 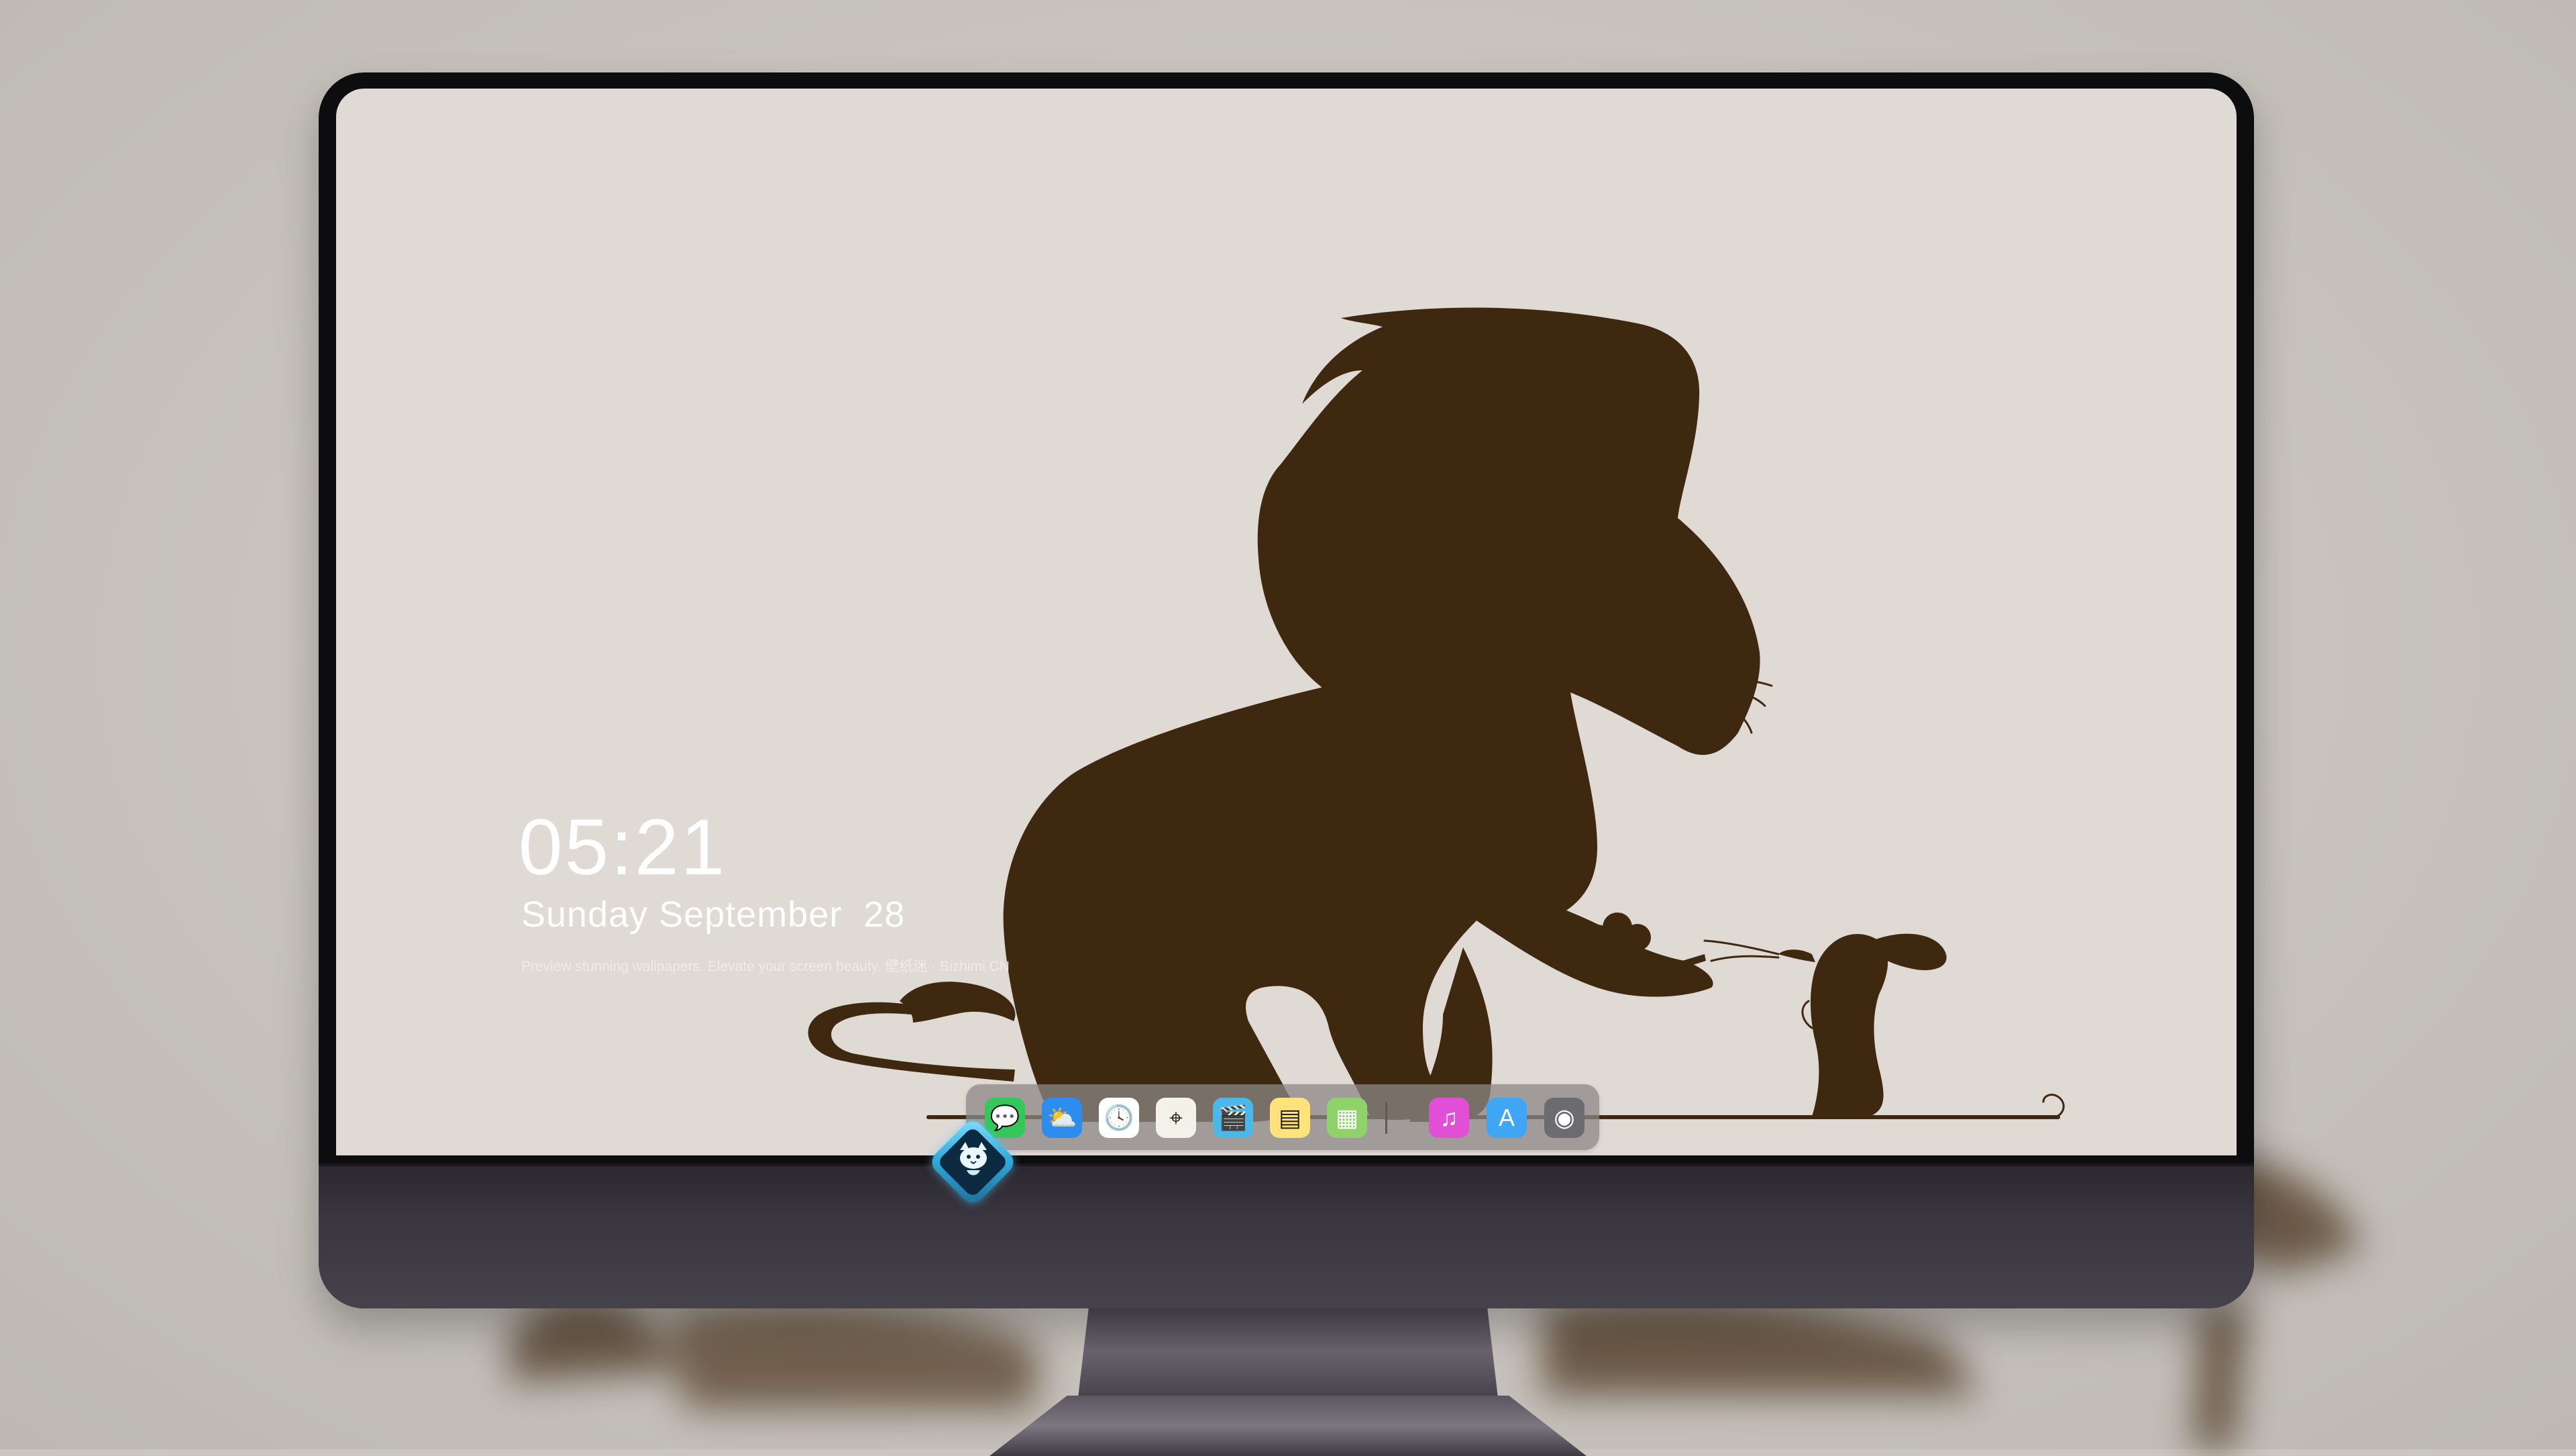 I want to click on monitor-stand-neck, so click(x=1288, y=1356).